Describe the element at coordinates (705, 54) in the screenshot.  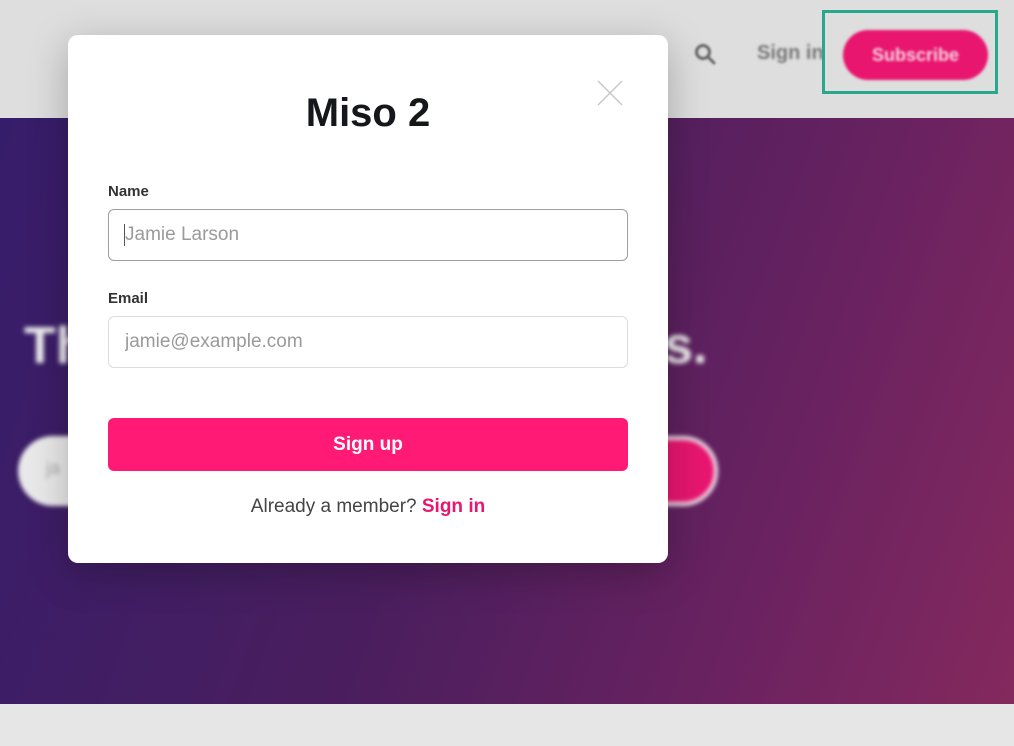
I see `search-icon` at that location.